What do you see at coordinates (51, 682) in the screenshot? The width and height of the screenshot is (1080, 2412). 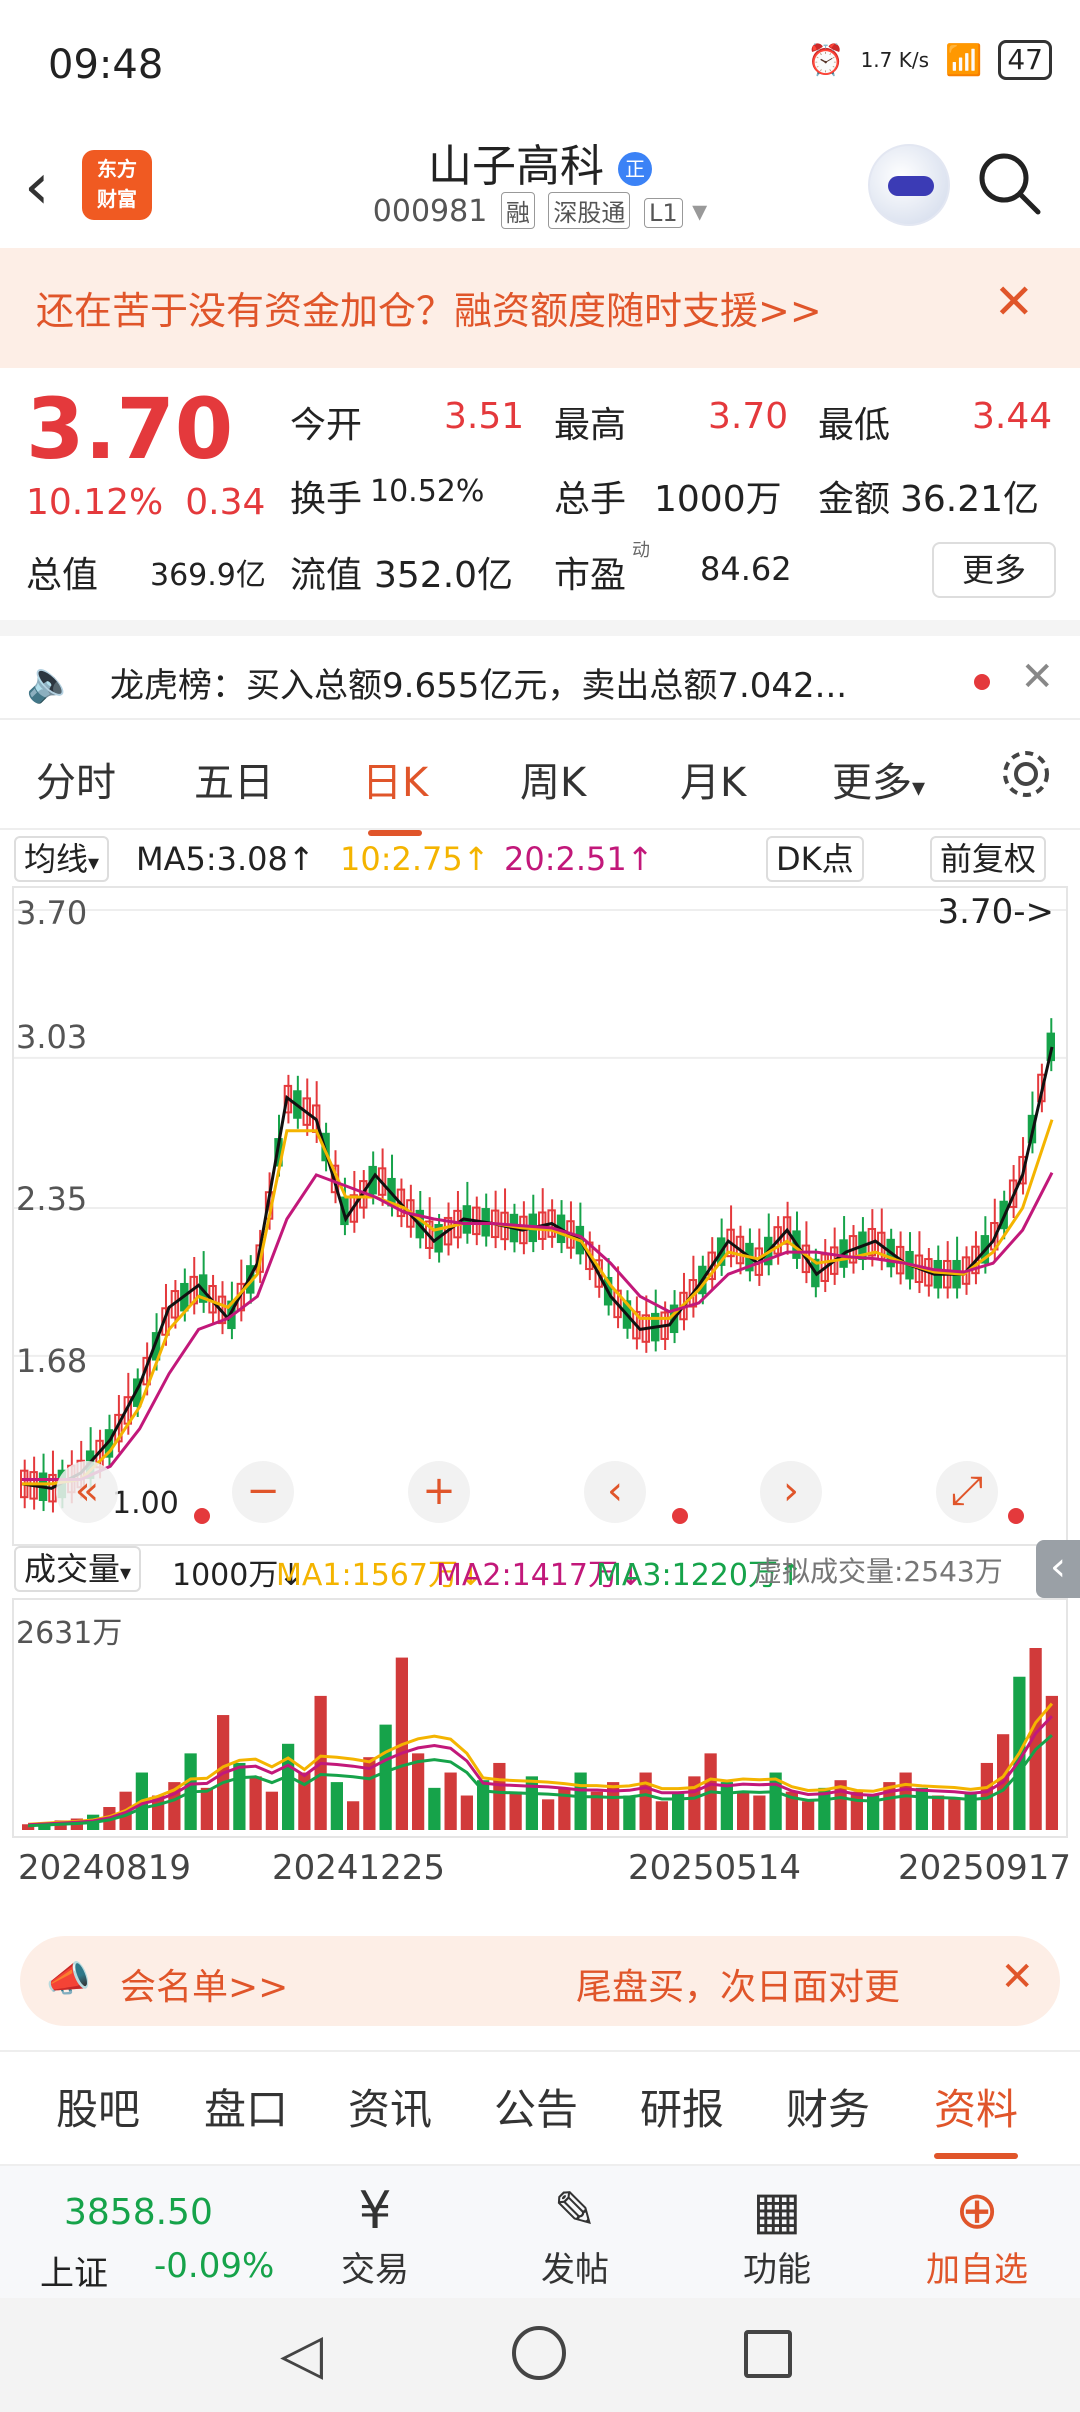 I see `speaker-icon: 🔈` at bounding box center [51, 682].